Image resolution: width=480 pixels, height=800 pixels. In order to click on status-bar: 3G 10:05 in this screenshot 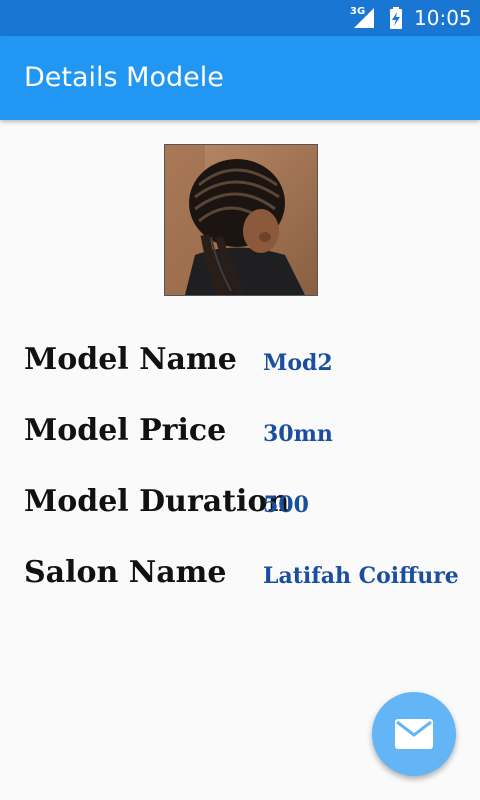, I will do `click(240, 18)`.